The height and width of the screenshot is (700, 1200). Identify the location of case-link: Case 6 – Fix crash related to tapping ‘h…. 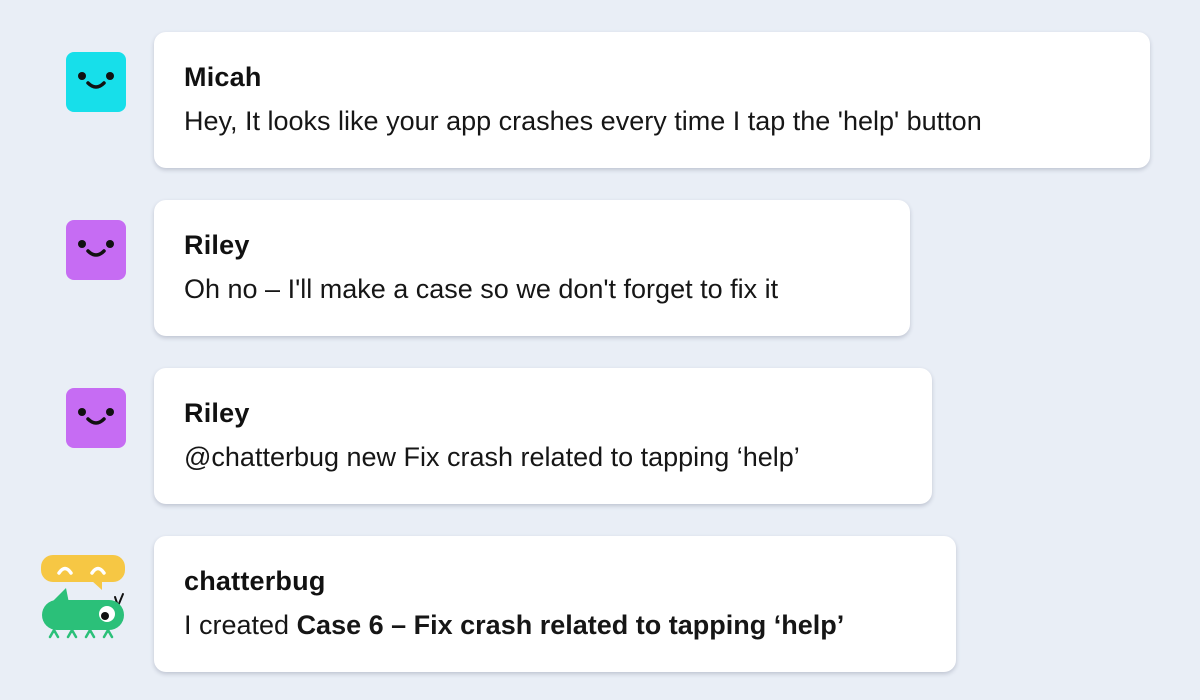
(571, 625).